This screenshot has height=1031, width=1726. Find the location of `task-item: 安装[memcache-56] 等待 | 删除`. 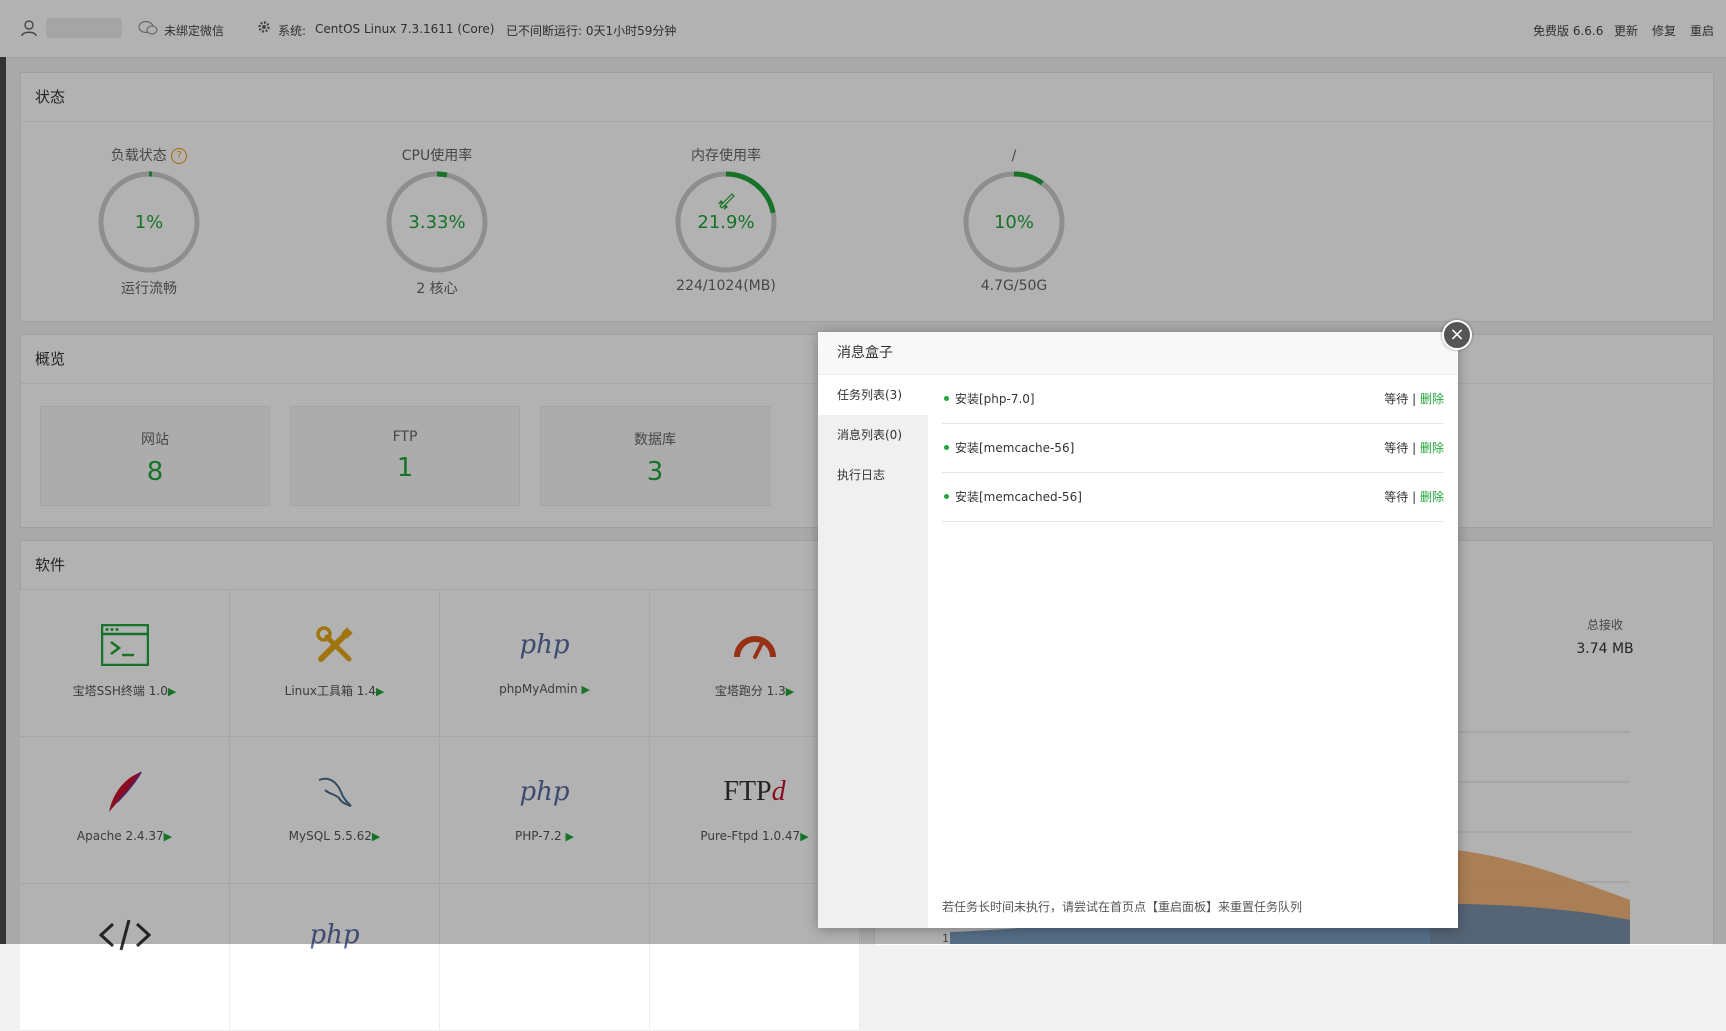

task-item: 安装[memcache-56] 等待 | 删除 is located at coordinates (1193, 448).